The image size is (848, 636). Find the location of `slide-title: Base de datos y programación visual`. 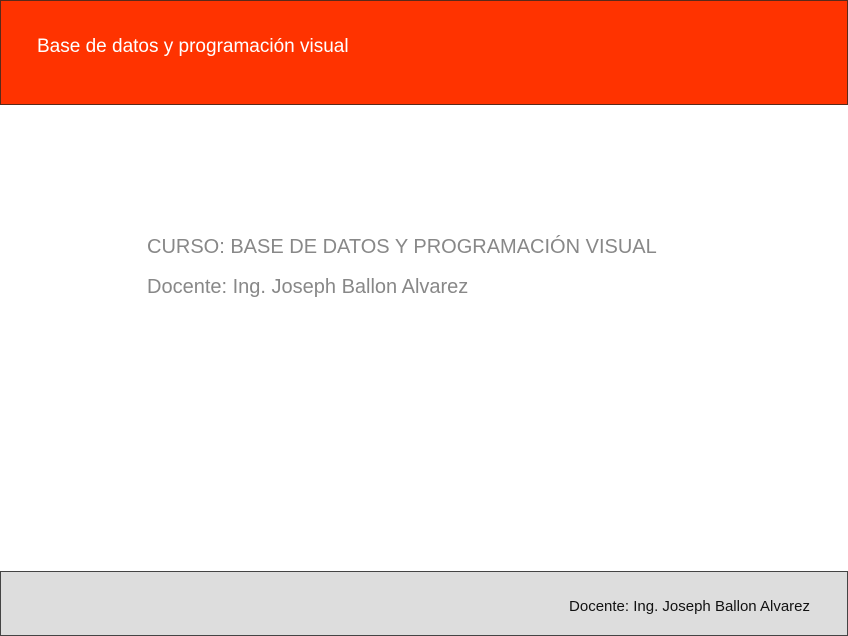

slide-title: Base de datos y programación visual is located at coordinates (193, 46).